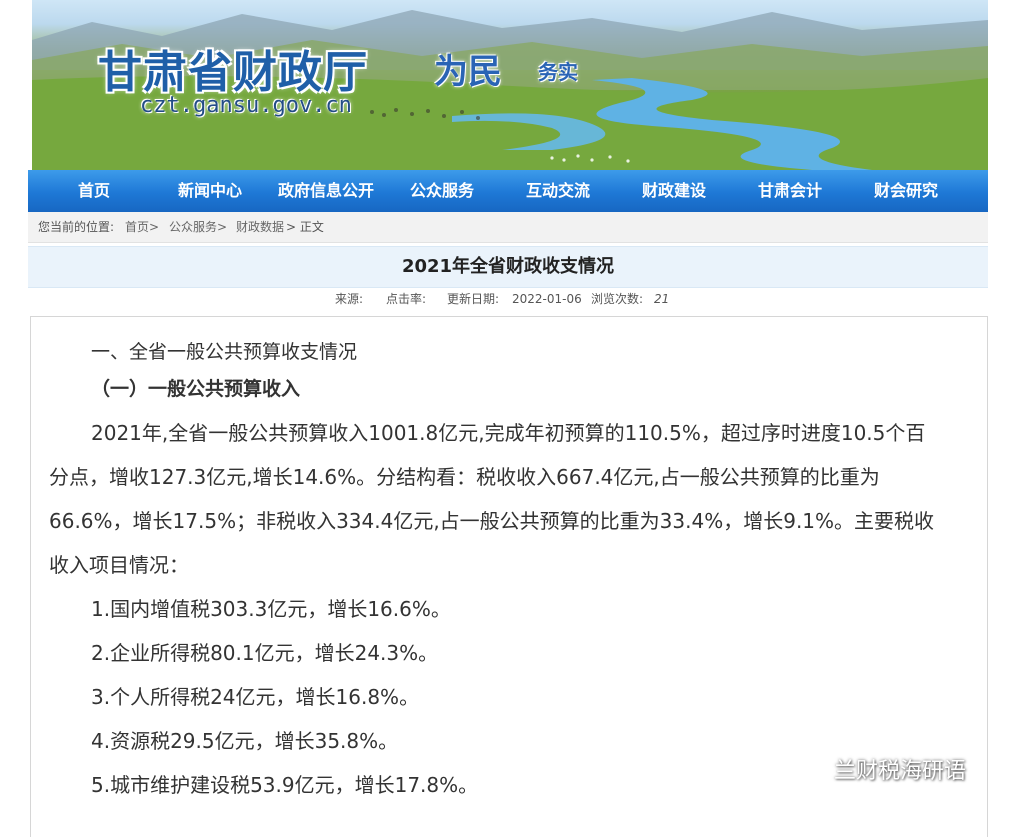 This screenshot has height=837, width=1018. What do you see at coordinates (271, 609) in the screenshot?
I see `list-item: 1.国内增值税303.3亿元，增长16.6%。` at bounding box center [271, 609].